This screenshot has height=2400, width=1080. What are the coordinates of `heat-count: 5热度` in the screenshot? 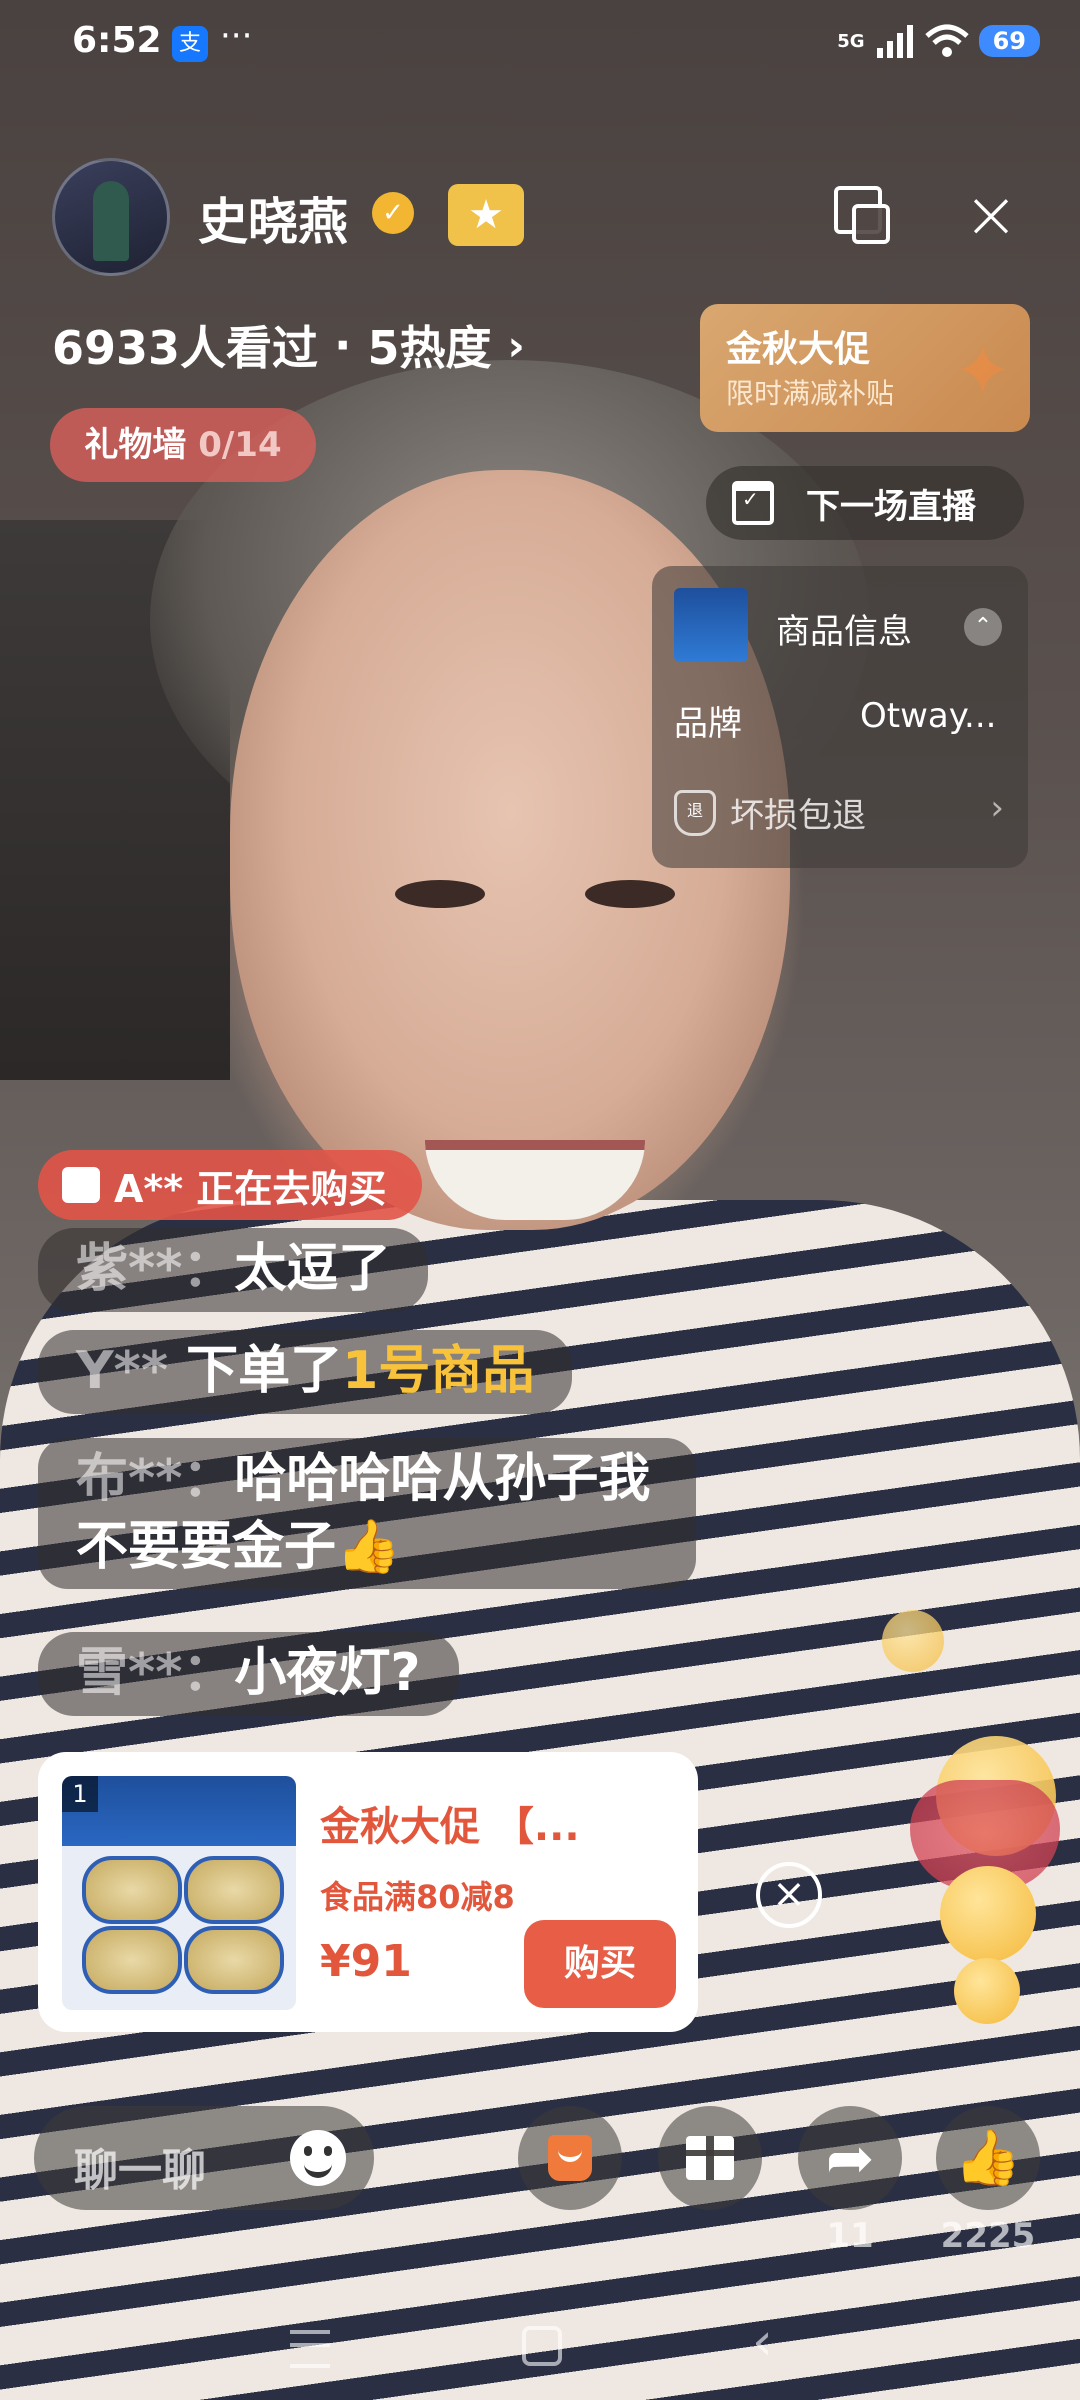 It's located at (429, 348).